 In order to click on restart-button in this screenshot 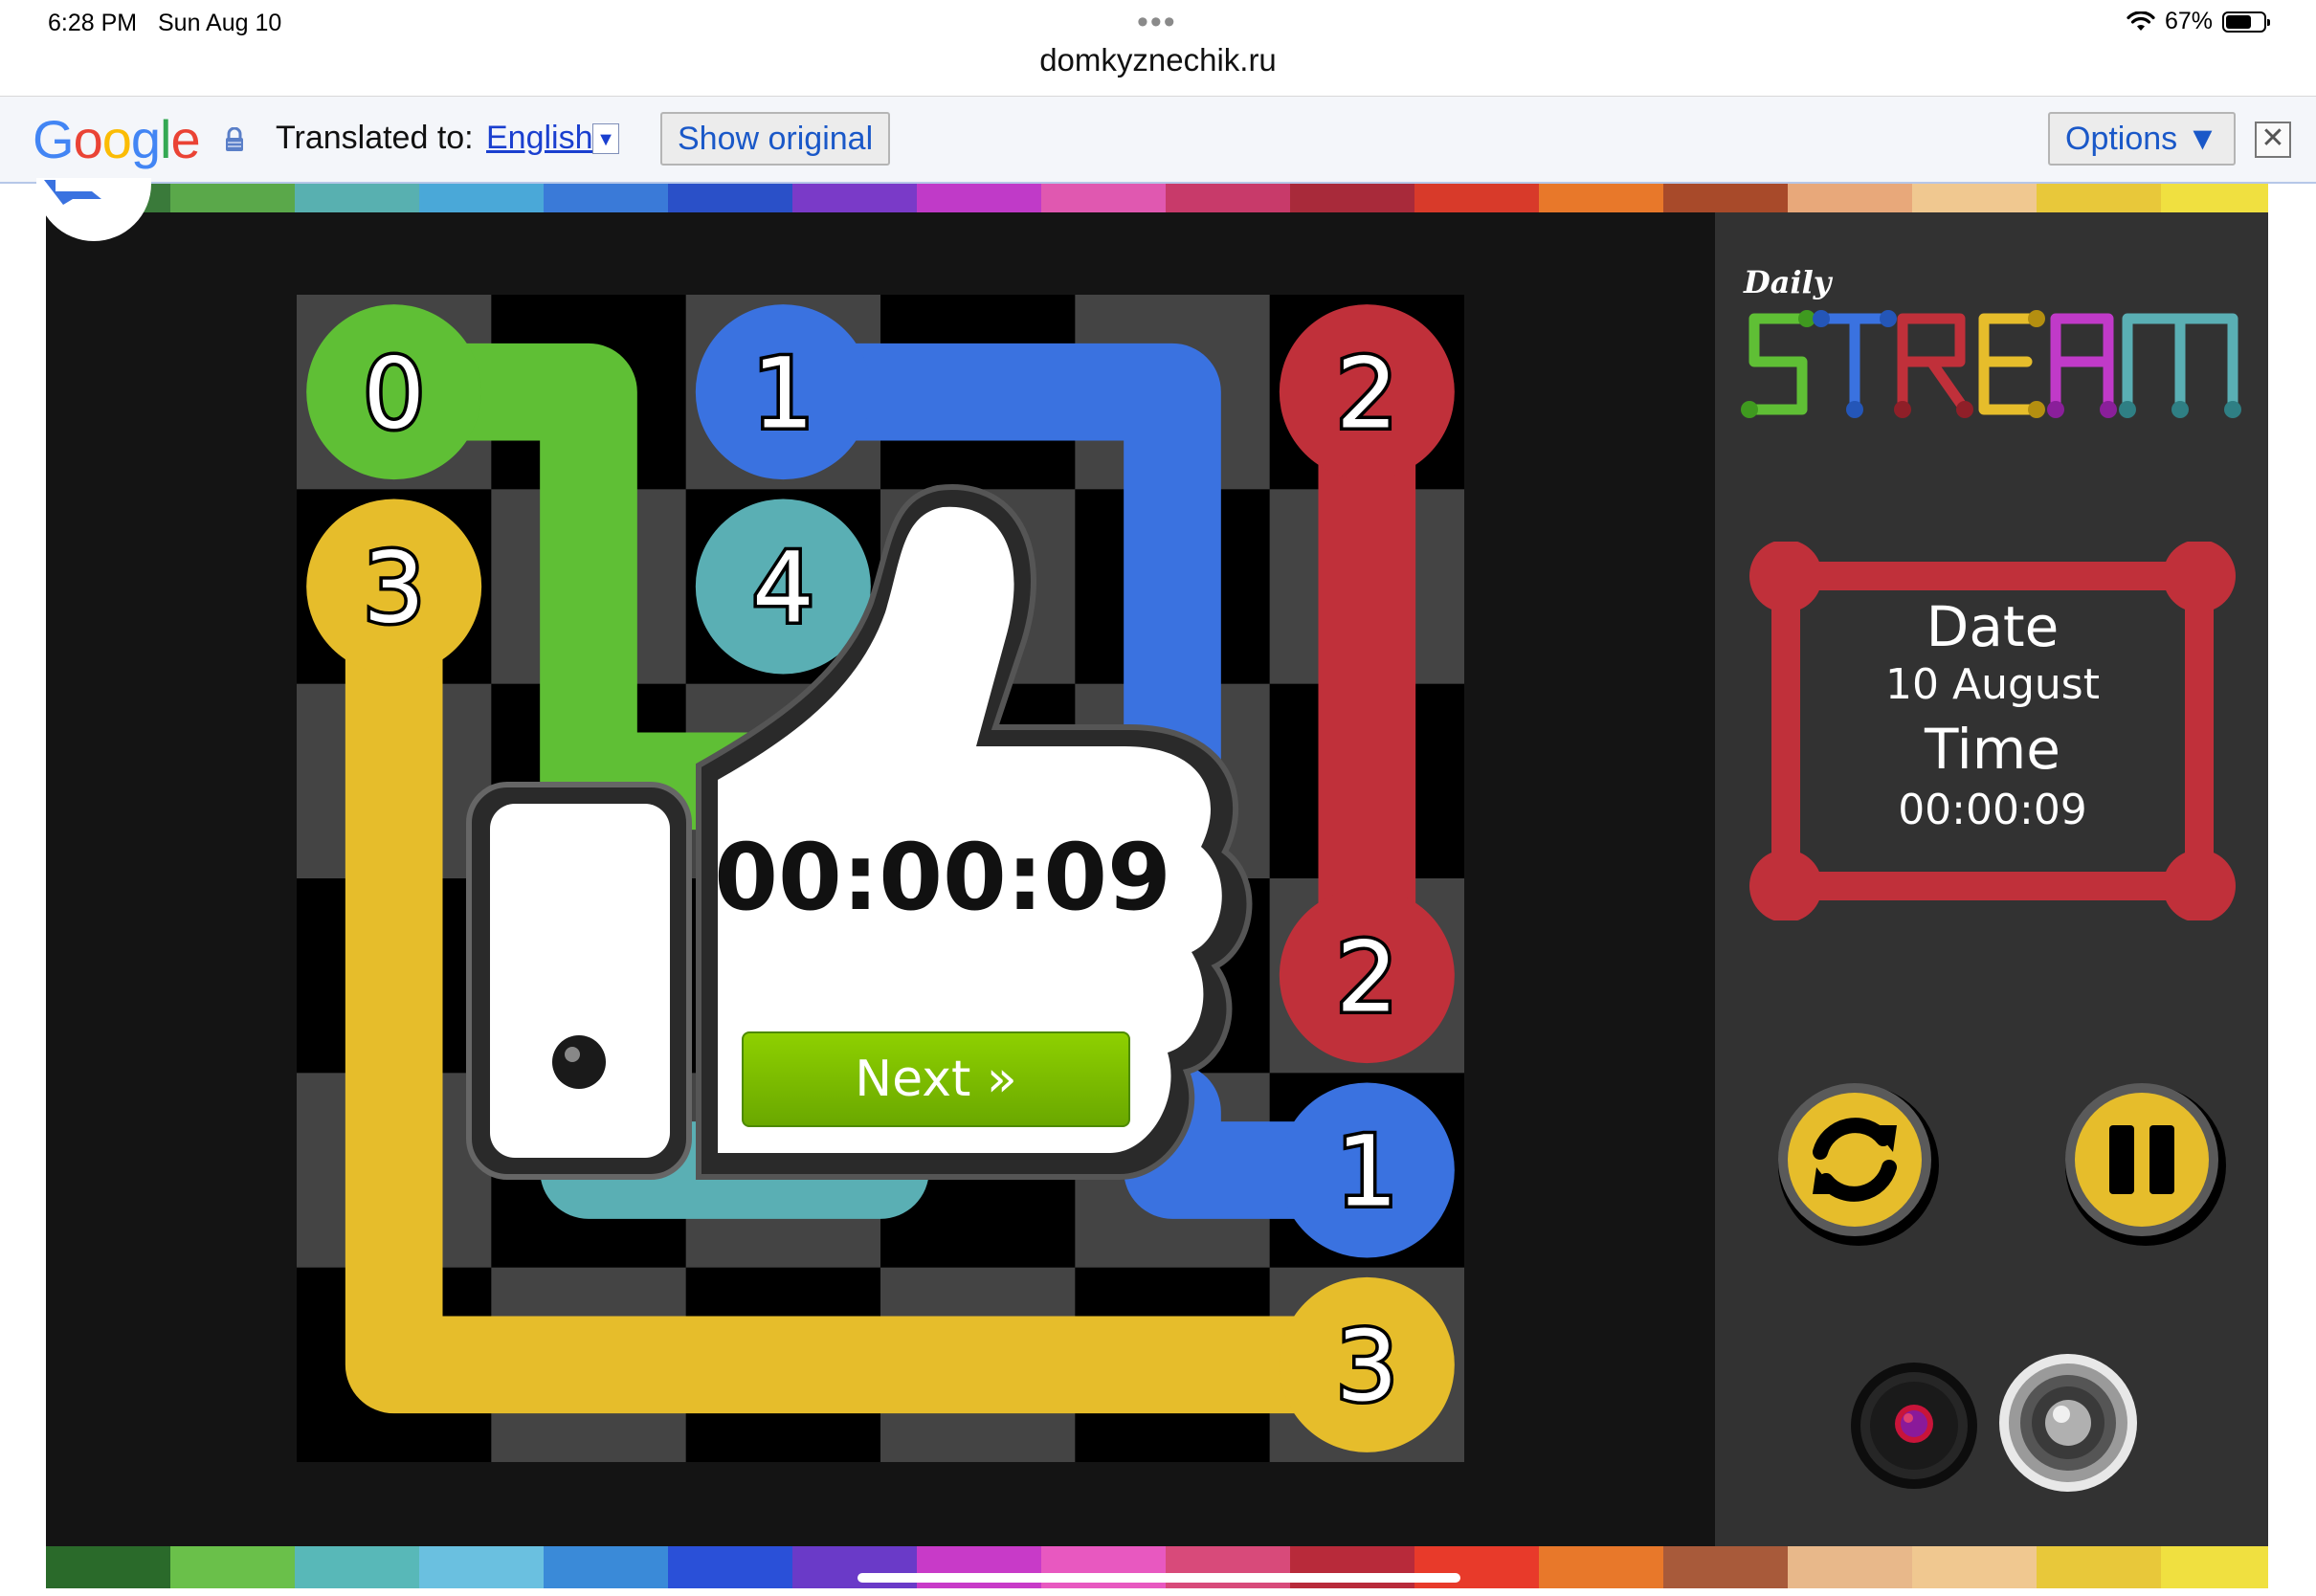, I will do `click(1856, 1162)`.